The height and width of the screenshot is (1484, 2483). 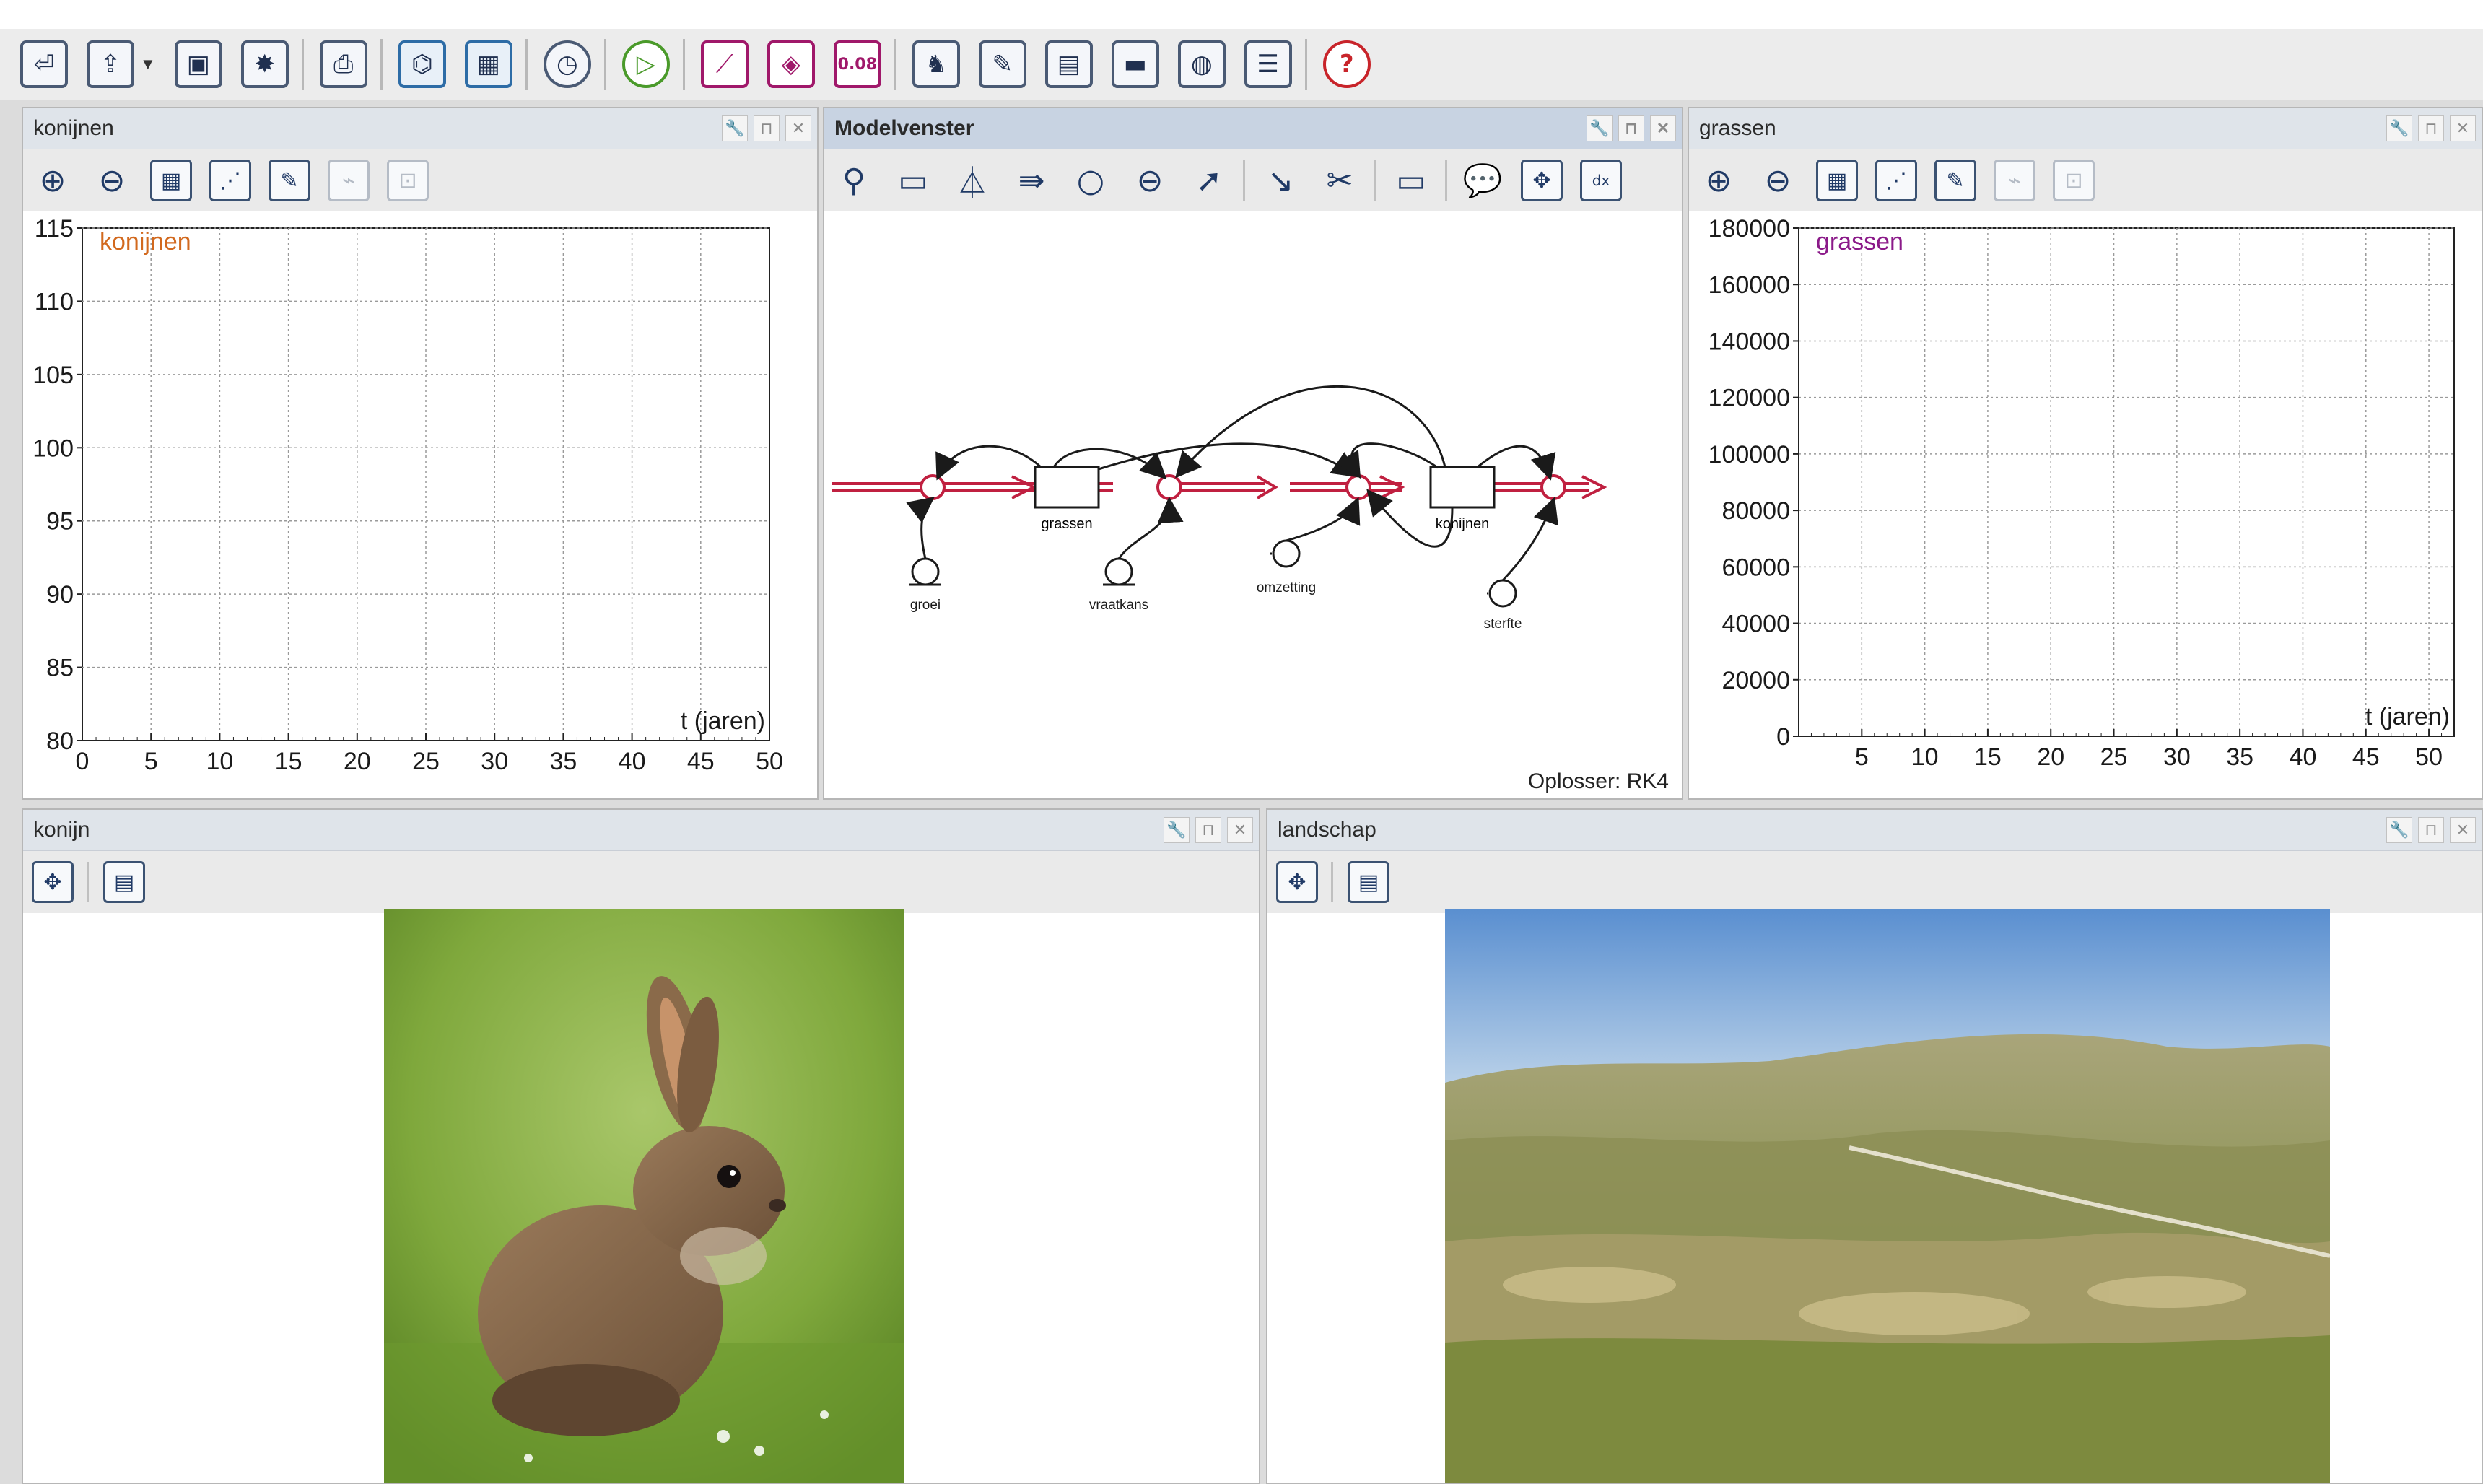 What do you see at coordinates (645, 64) in the screenshot?
I see `run-icon: ▷` at bounding box center [645, 64].